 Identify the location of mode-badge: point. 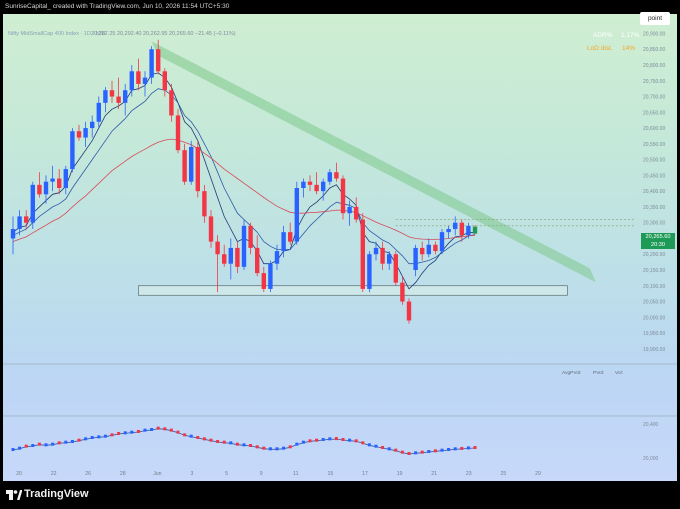
(655, 18).